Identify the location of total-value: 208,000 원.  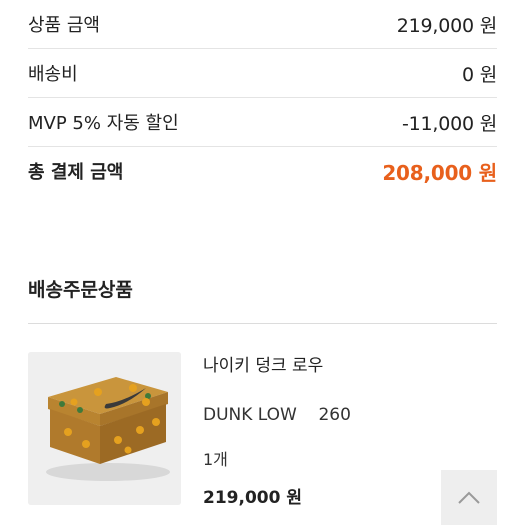
(439, 172).